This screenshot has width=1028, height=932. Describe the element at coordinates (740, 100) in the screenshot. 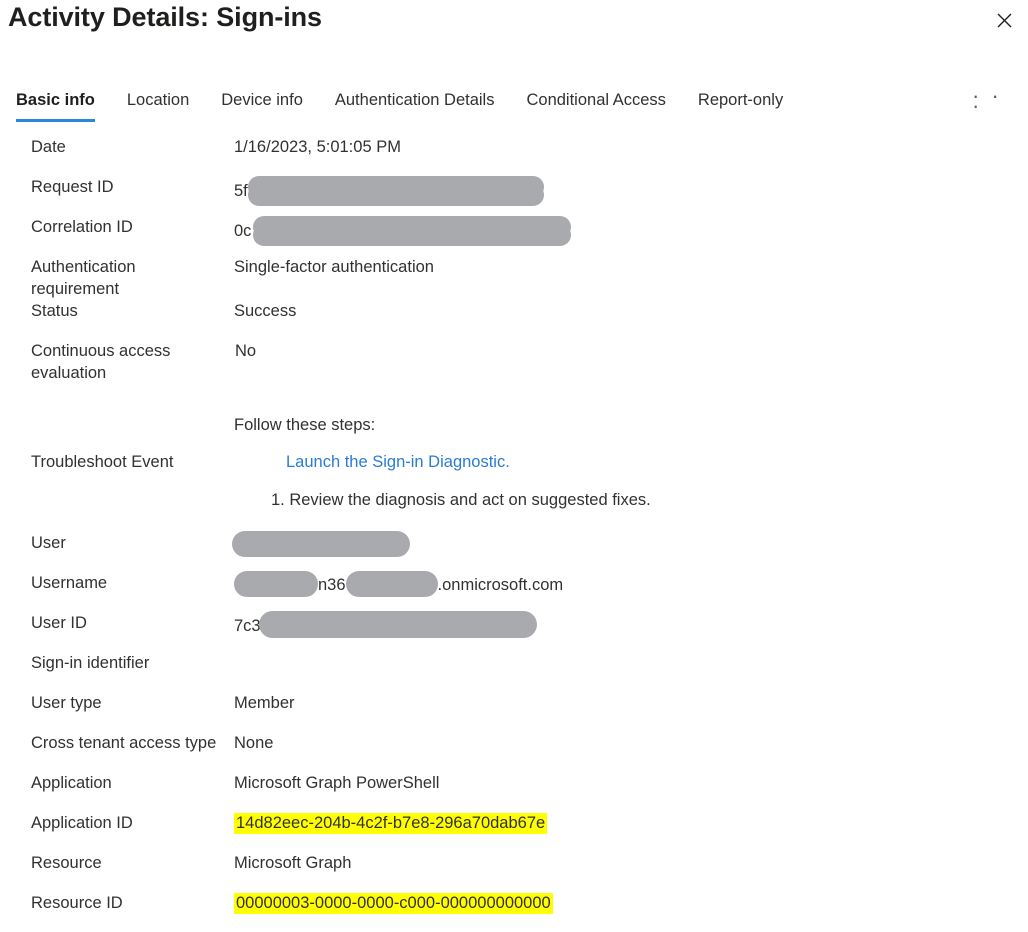

I see `tab-label: Report-only` at that location.